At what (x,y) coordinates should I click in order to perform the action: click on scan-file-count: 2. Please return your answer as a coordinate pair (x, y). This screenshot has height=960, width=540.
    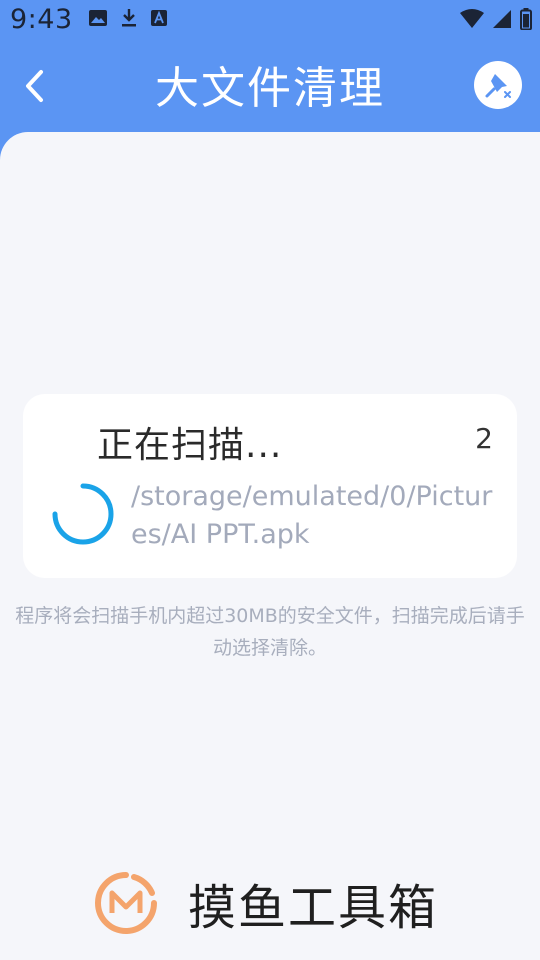
    Looking at the image, I should click on (484, 438).